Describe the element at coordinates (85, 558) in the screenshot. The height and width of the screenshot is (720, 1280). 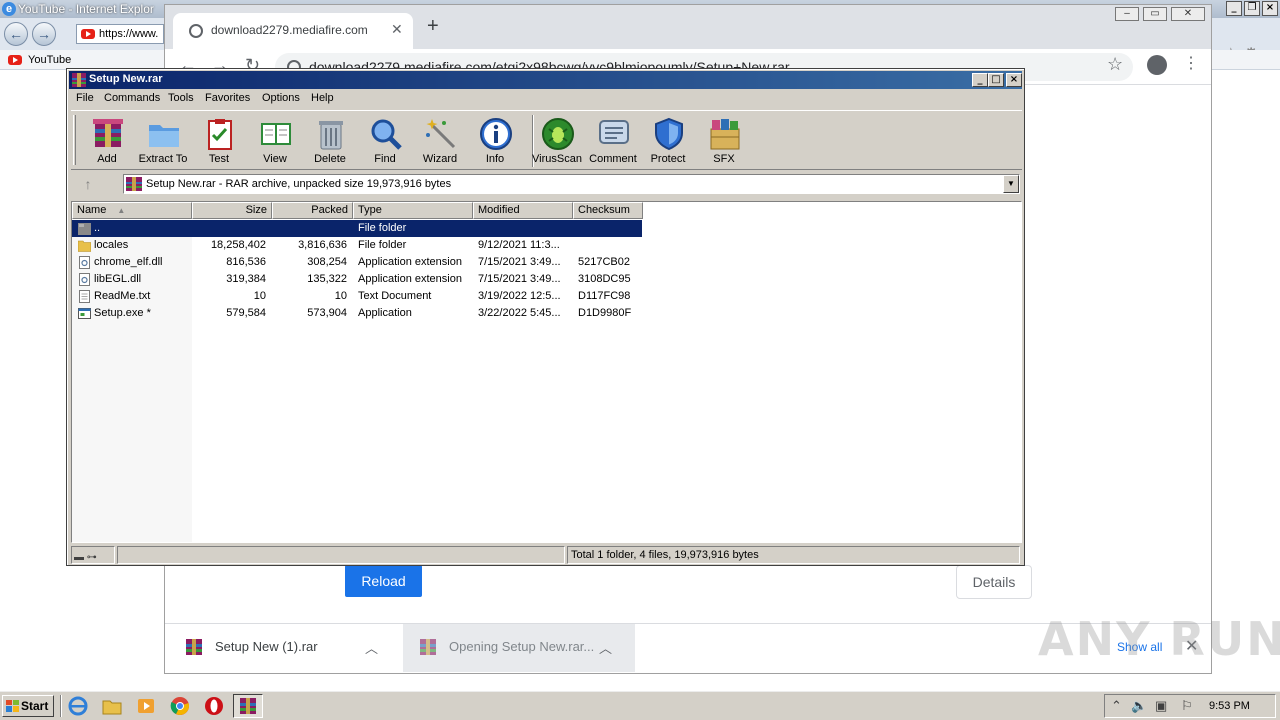
I see `drive-key-icon: ▬ ⊶` at that location.